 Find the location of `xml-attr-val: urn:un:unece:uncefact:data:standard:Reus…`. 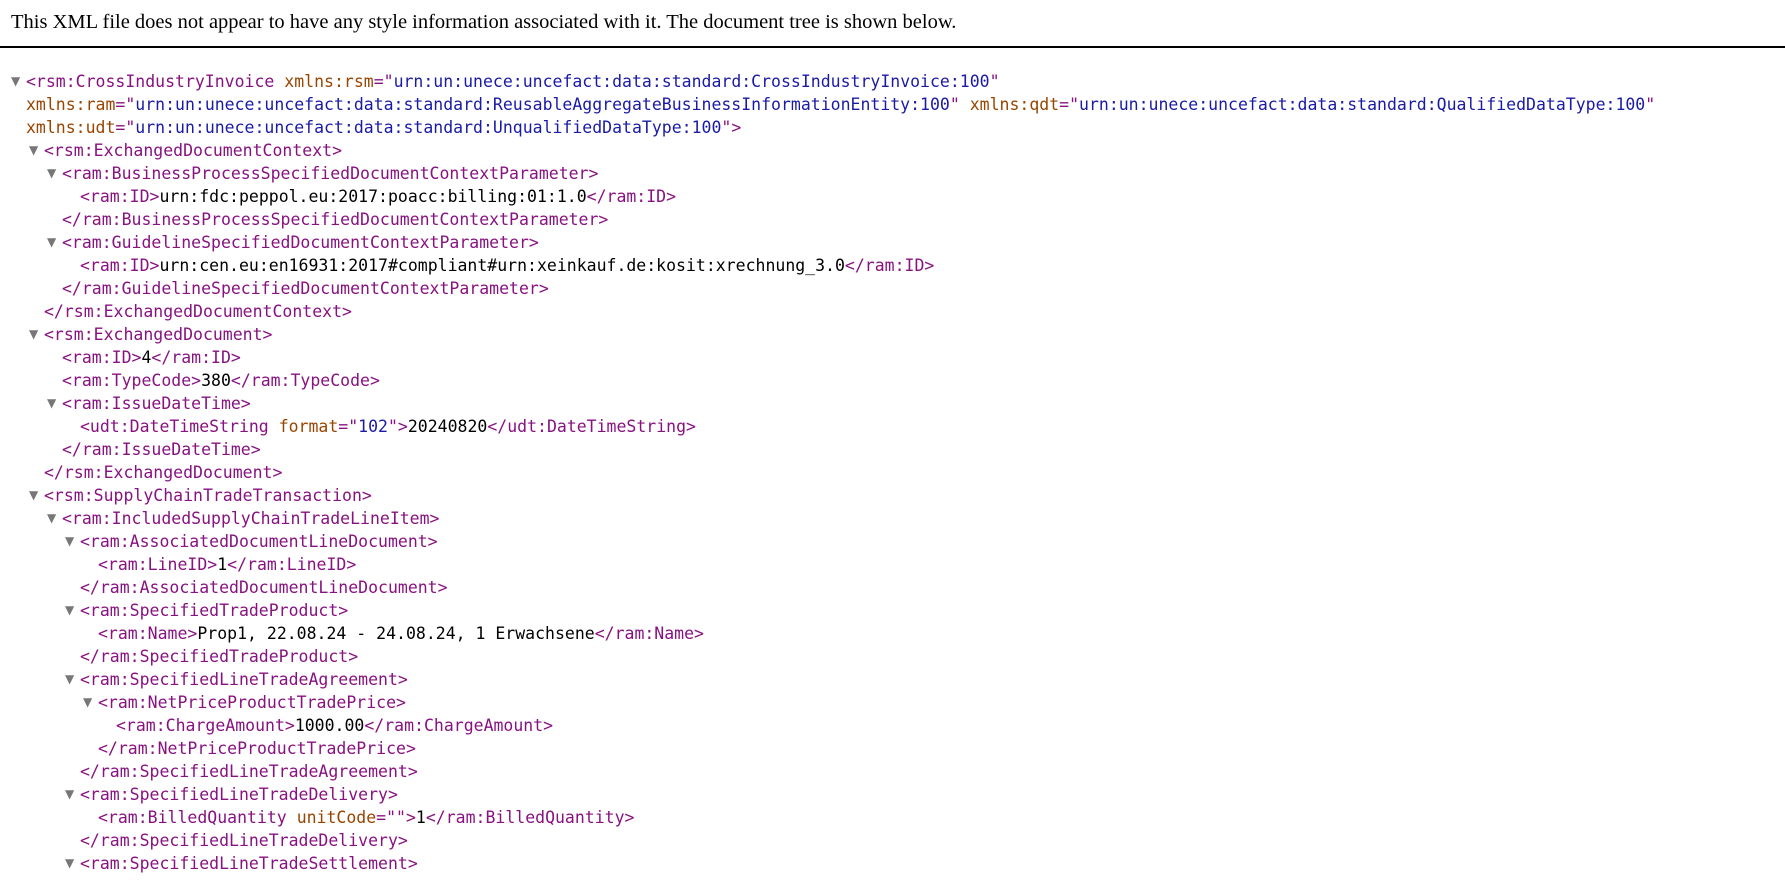

xml-attr-val: urn:un:unece:uncefact:data:standard:Reus… is located at coordinates (542, 104).